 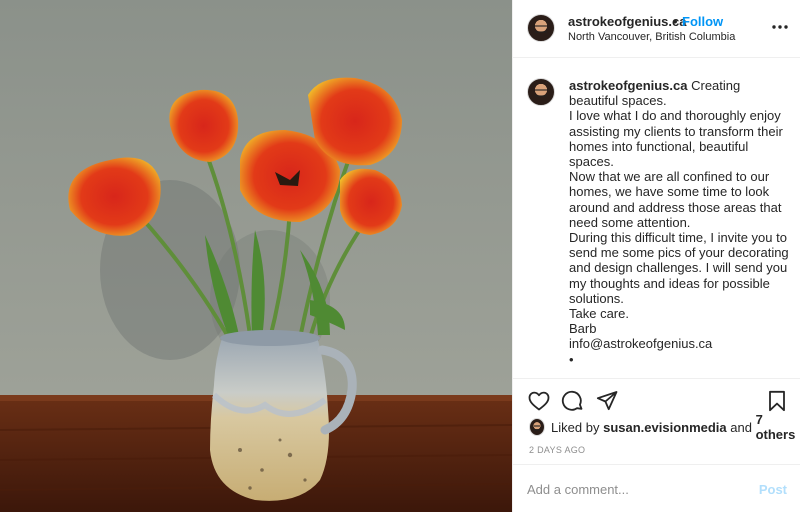 I want to click on liker-username: susan.evisionmedia, so click(x=665, y=427).